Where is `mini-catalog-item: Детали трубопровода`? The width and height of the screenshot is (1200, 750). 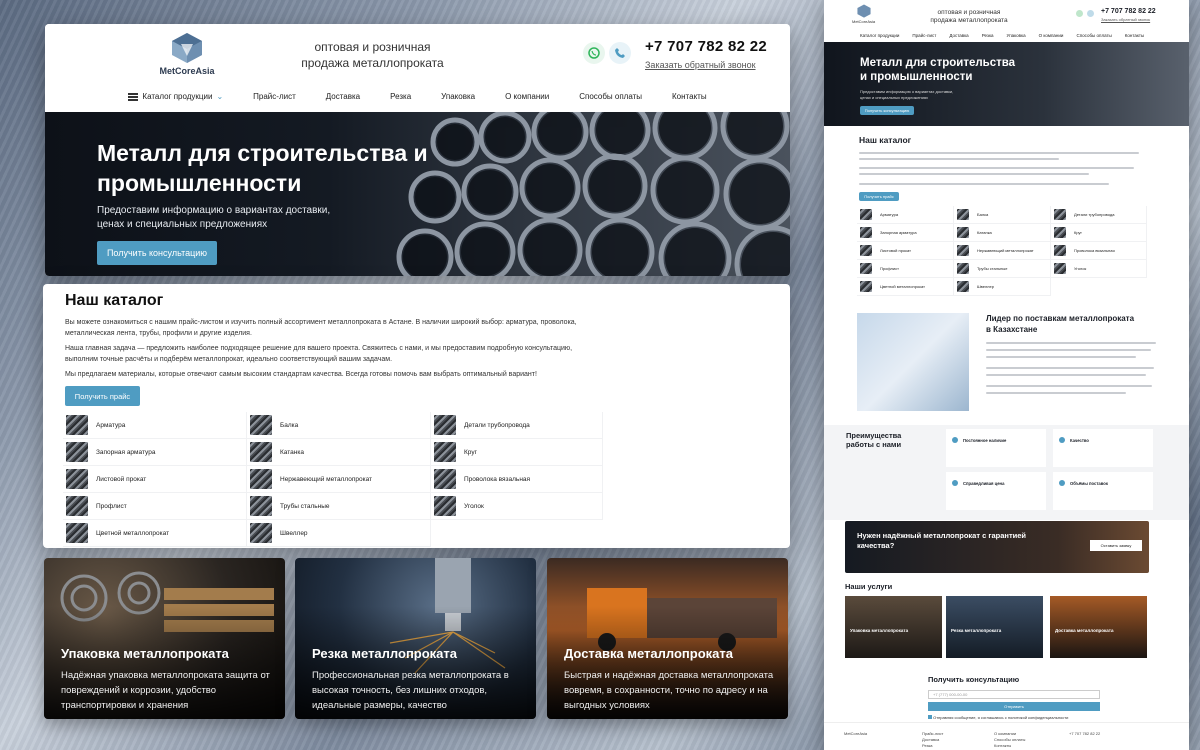
mini-catalog-item: Детали трубопровода is located at coordinates (1099, 215).